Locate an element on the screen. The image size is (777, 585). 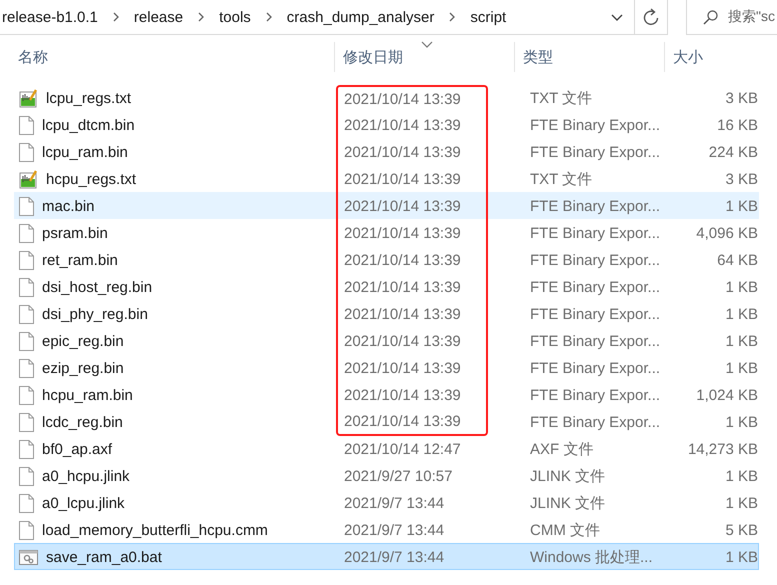
file-row: hcpu_ram.bin 2021/10/14 13:39 FTE Binary Expor... 1,024 KB is located at coordinates (386, 394).